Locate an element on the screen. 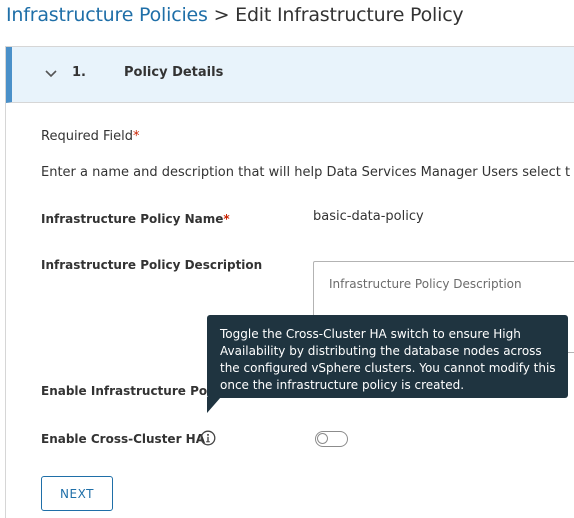 This screenshot has height=518, width=574. required-field-label: Required Field is located at coordinates (87, 136).